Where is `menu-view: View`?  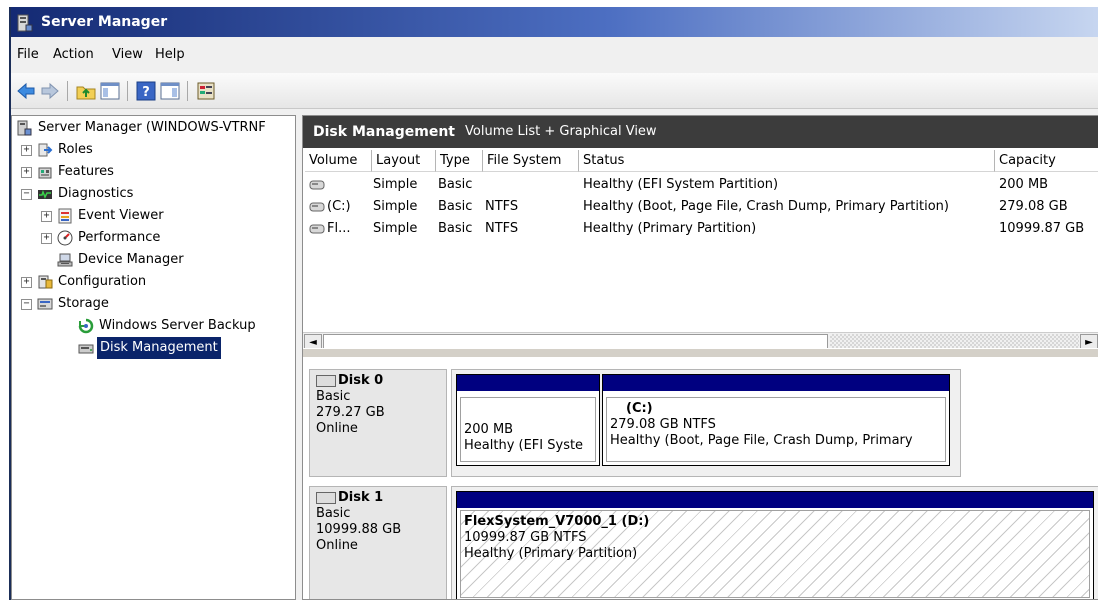
menu-view: View is located at coordinates (127, 55).